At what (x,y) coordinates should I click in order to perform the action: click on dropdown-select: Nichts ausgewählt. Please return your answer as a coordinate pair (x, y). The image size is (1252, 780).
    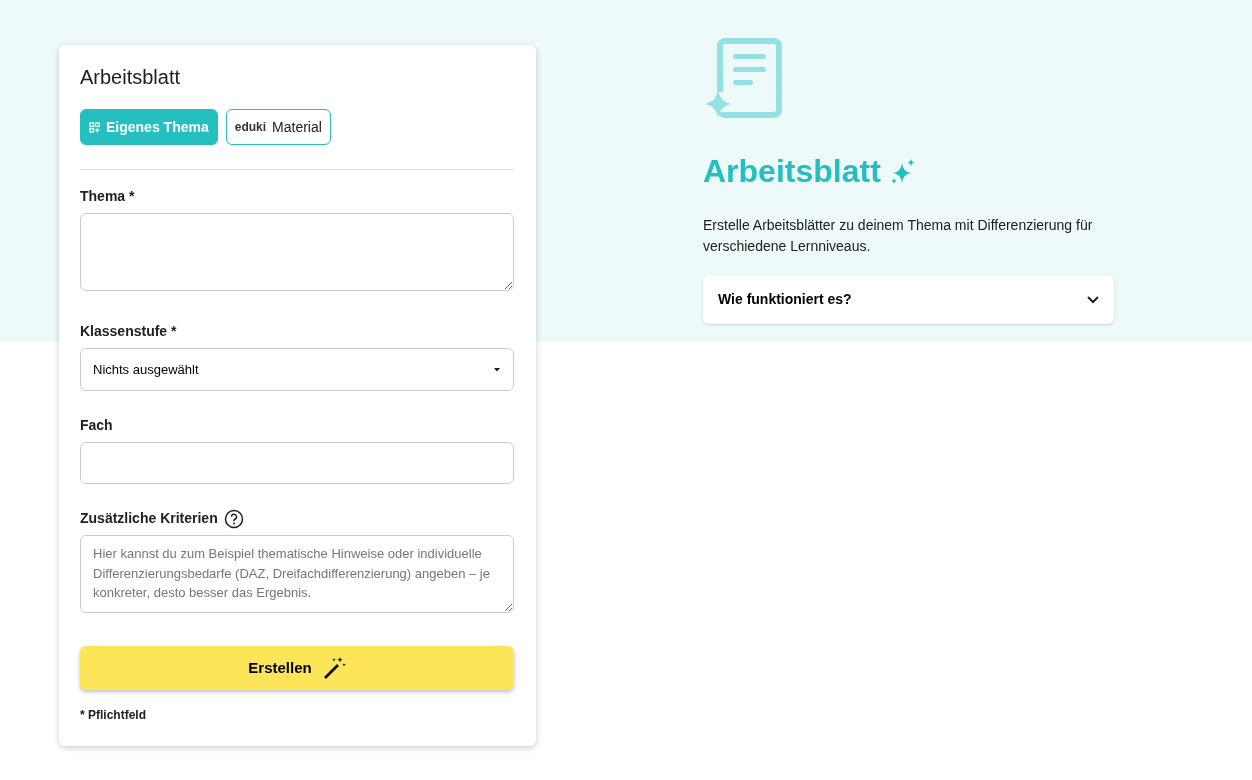
    Looking at the image, I should click on (297, 369).